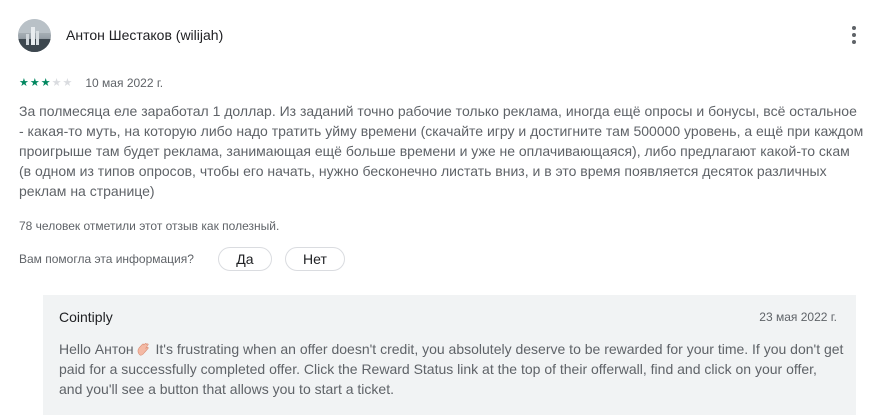 The height and width of the screenshot is (420, 878). Describe the element at coordinates (145, 35) in the screenshot. I see `review-author: Антон Шестаков (wilijah)` at that location.